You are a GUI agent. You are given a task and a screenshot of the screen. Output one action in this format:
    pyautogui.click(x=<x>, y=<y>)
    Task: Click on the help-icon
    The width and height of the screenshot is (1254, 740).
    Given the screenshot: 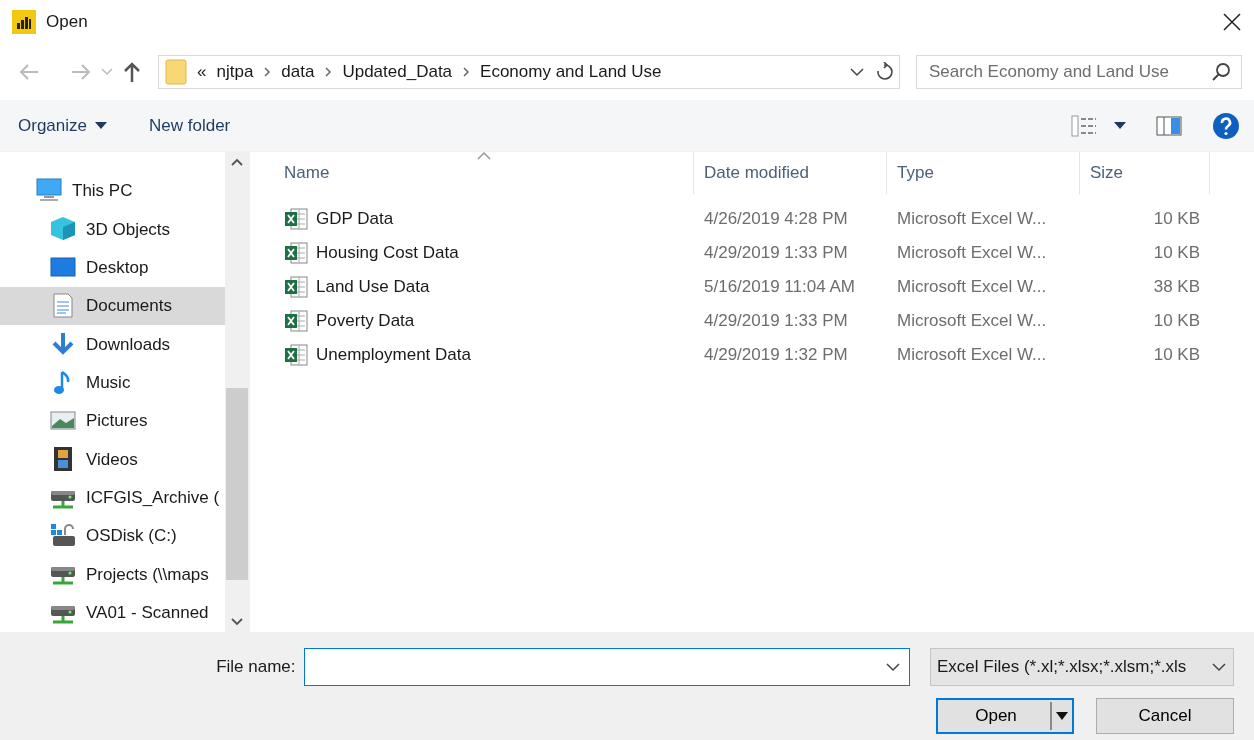 What is the action you would take?
    pyautogui.click(x=1226, y=125)
    